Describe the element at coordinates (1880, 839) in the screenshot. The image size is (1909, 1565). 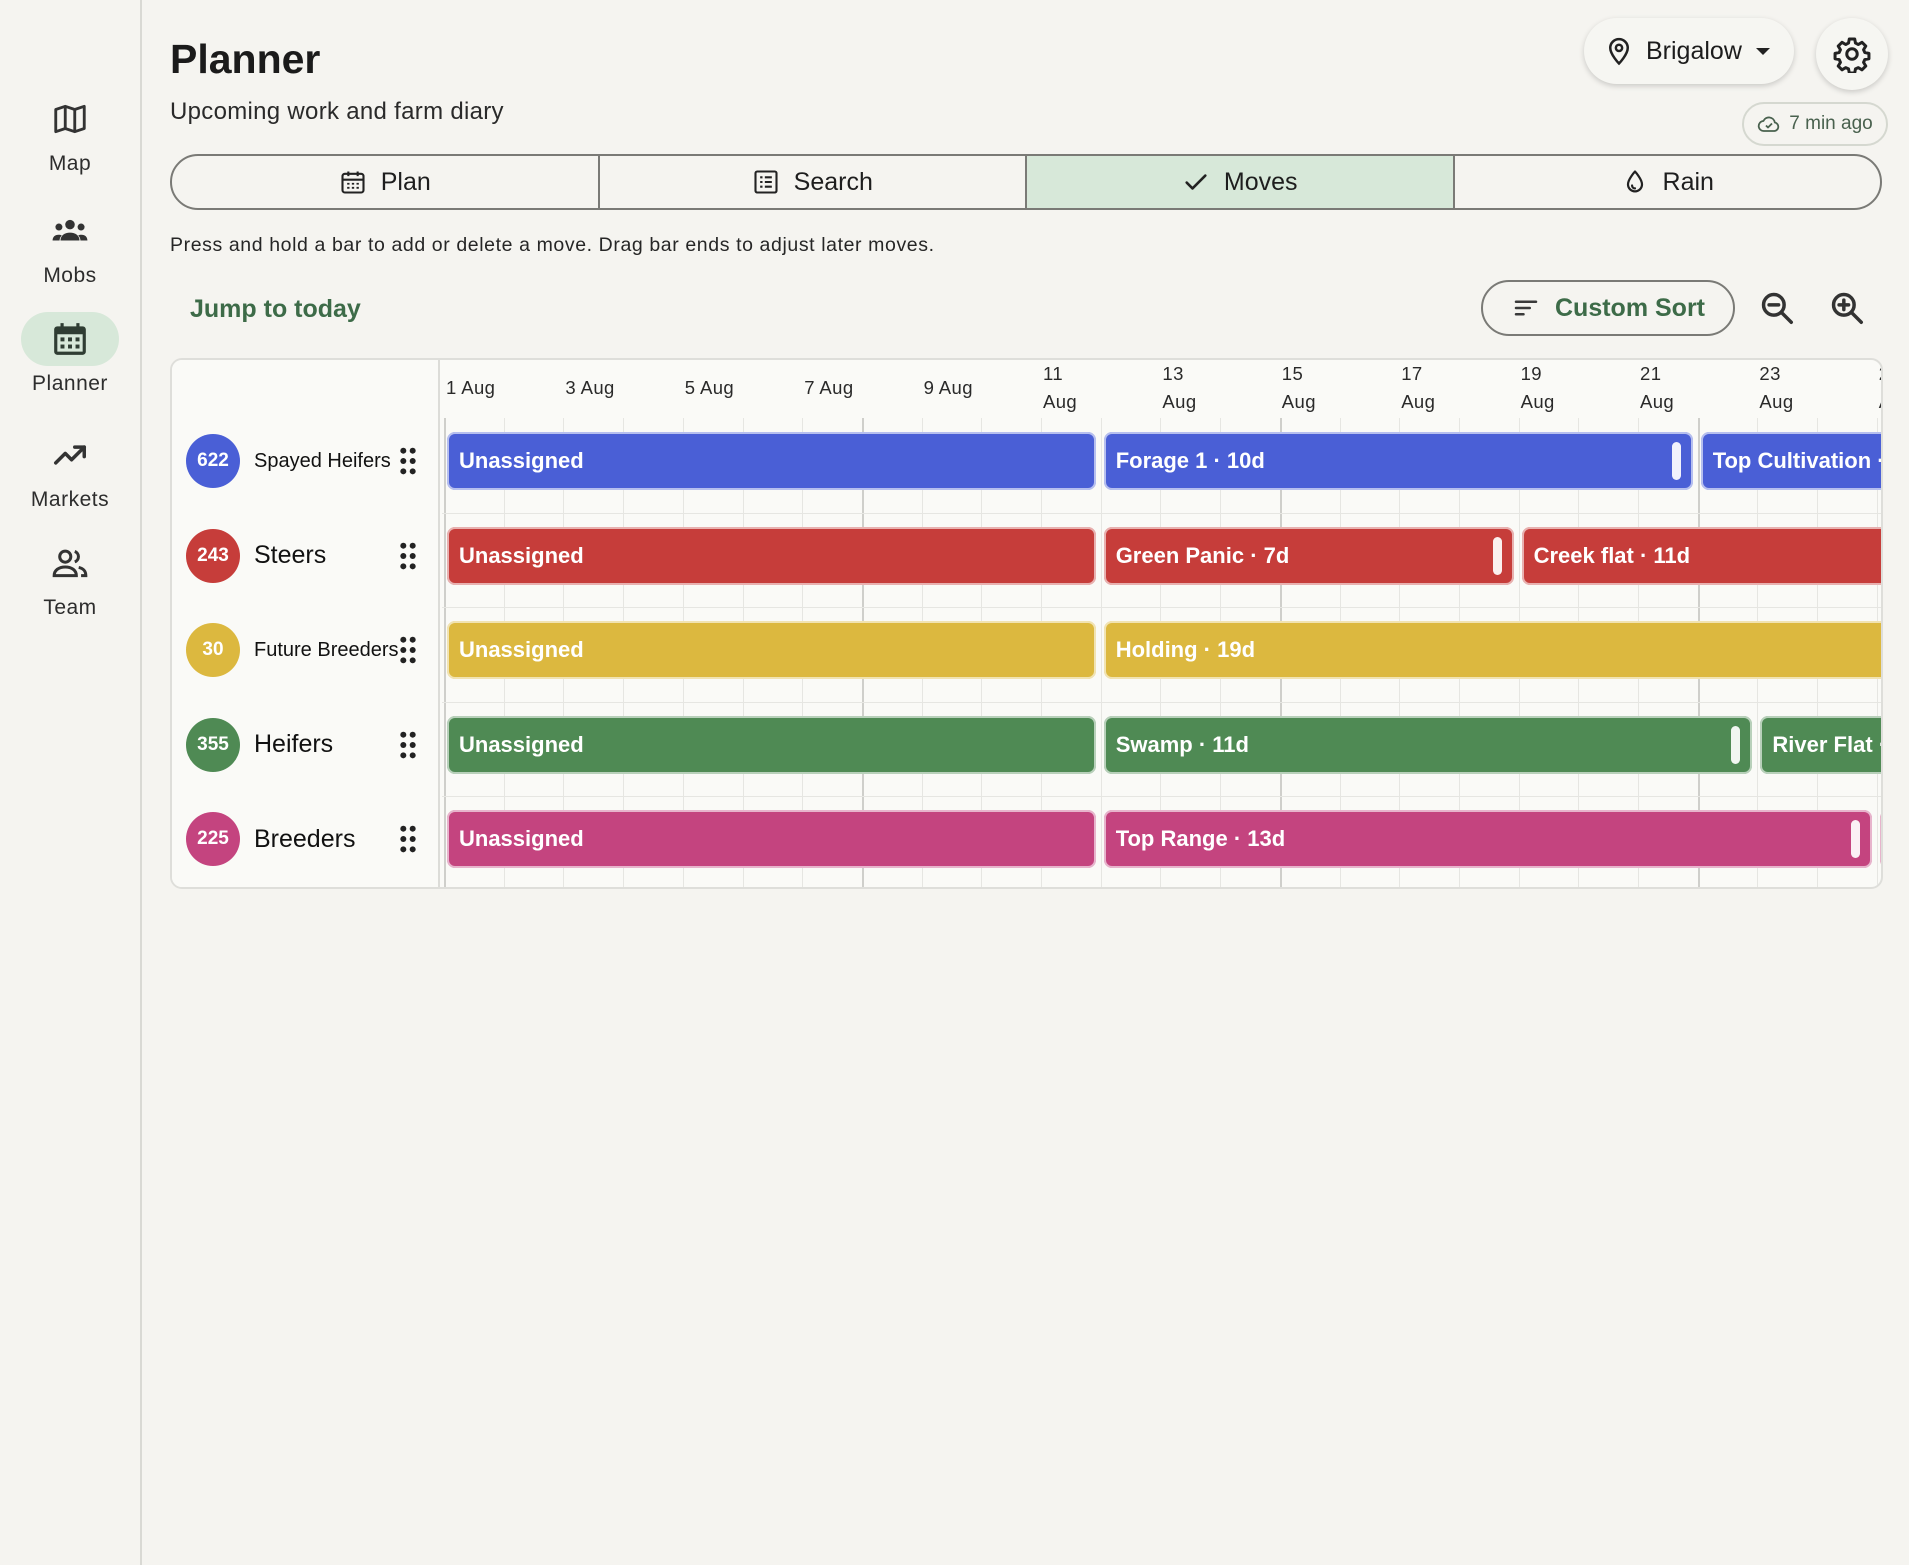
I see `move-bar` at that location.